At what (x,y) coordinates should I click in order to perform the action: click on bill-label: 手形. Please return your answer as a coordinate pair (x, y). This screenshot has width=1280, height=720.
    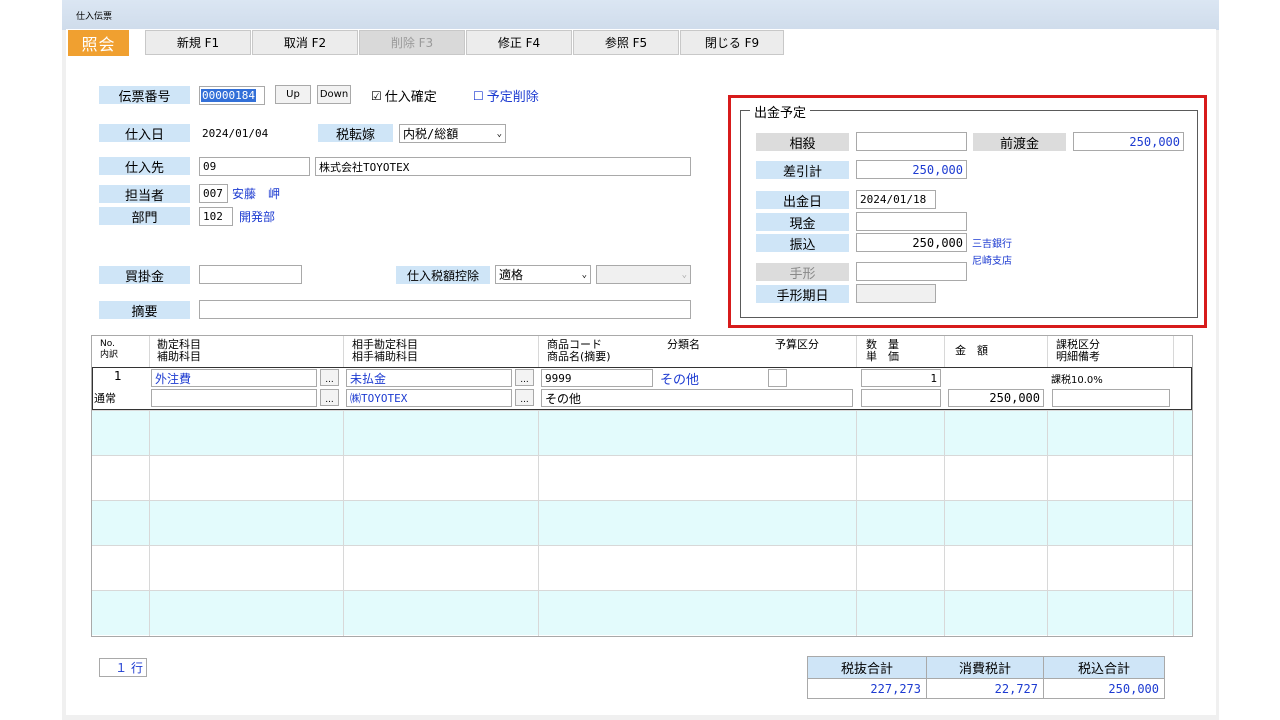
    Looking at the image, I should click on (802, 272).